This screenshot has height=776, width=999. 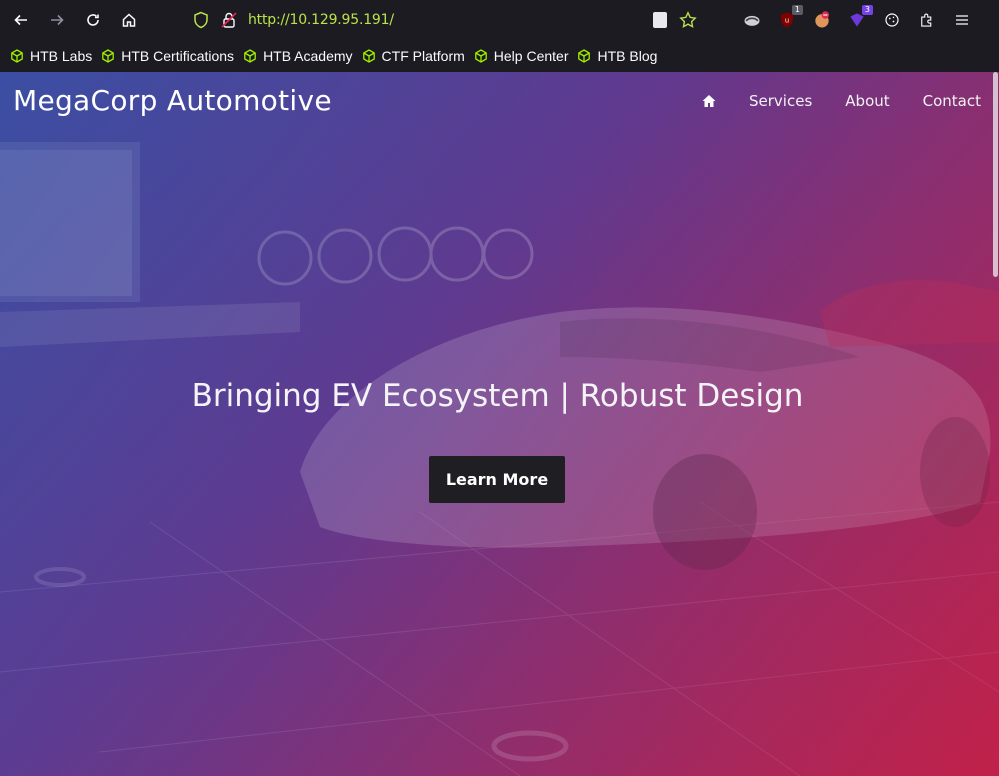 I want to click on bookmark-label: Help Center, so click(x=531, y=56).